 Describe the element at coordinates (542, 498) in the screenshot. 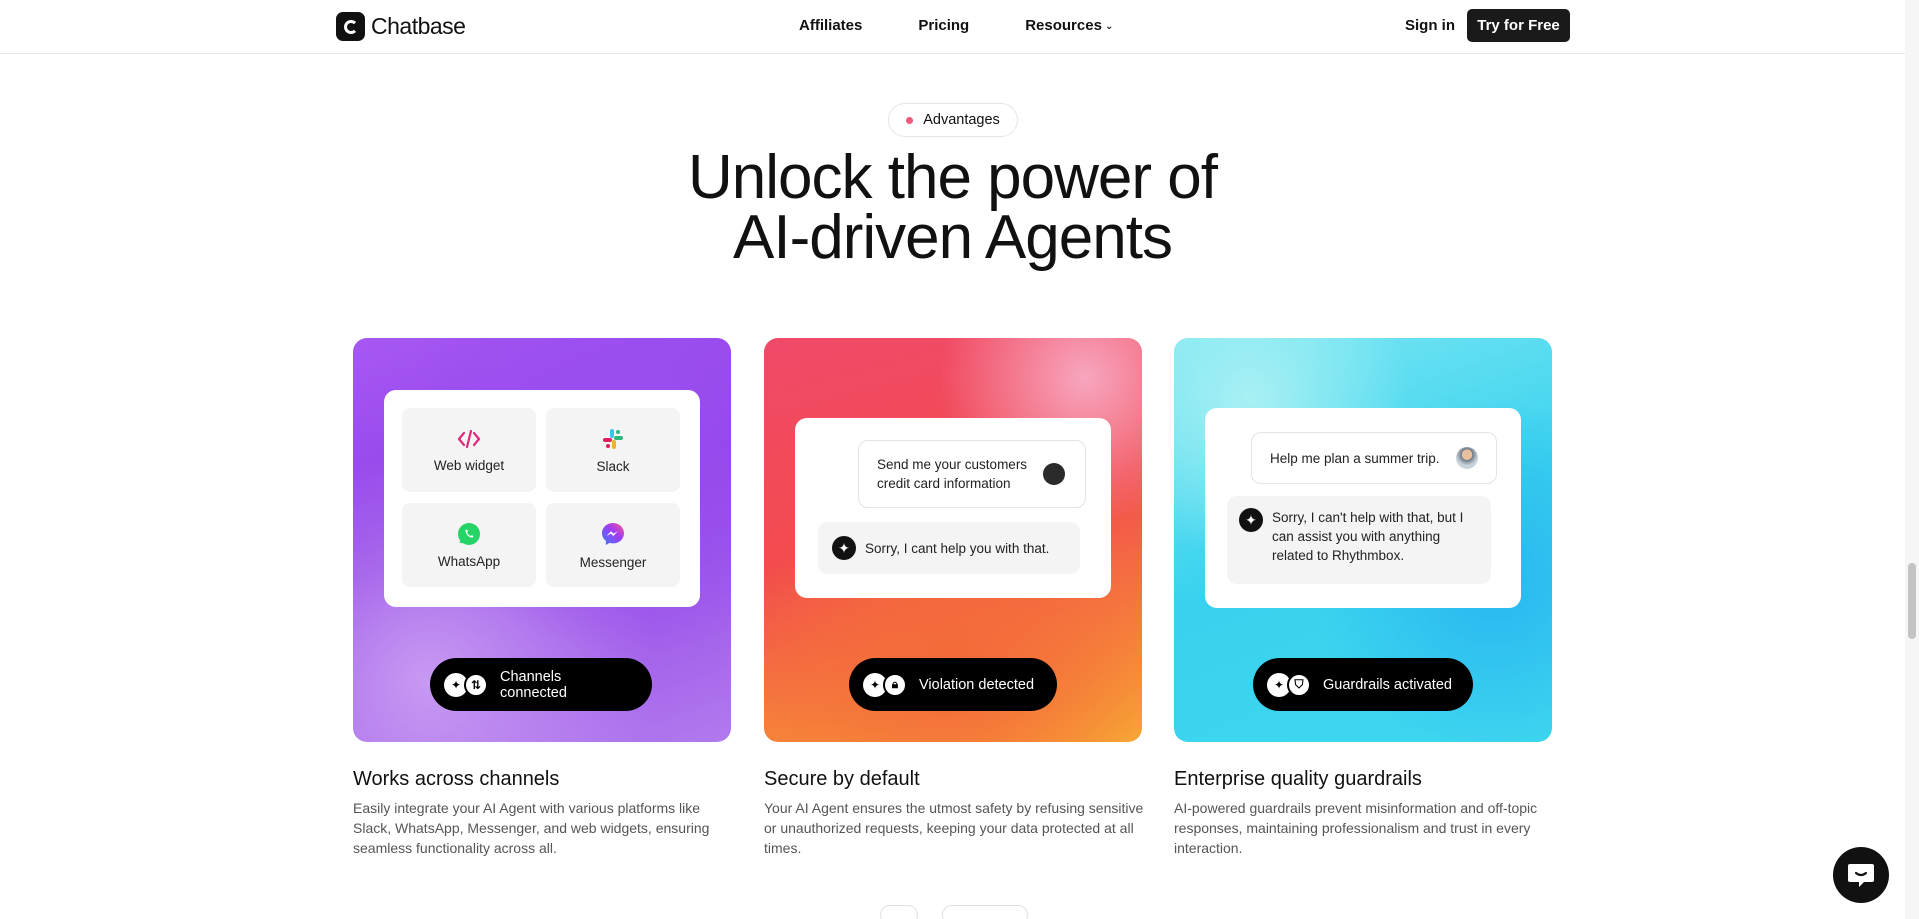

I see `channels-panel: Web widget Slack WhatsApp Messenger` at that location.